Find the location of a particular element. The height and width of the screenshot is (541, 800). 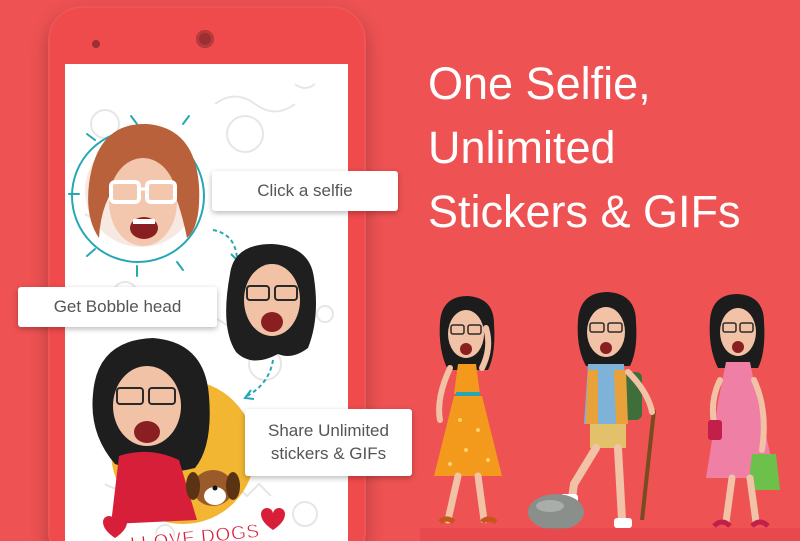

step-click-selfie: Click a selfie is located at coordinates (305, 191).